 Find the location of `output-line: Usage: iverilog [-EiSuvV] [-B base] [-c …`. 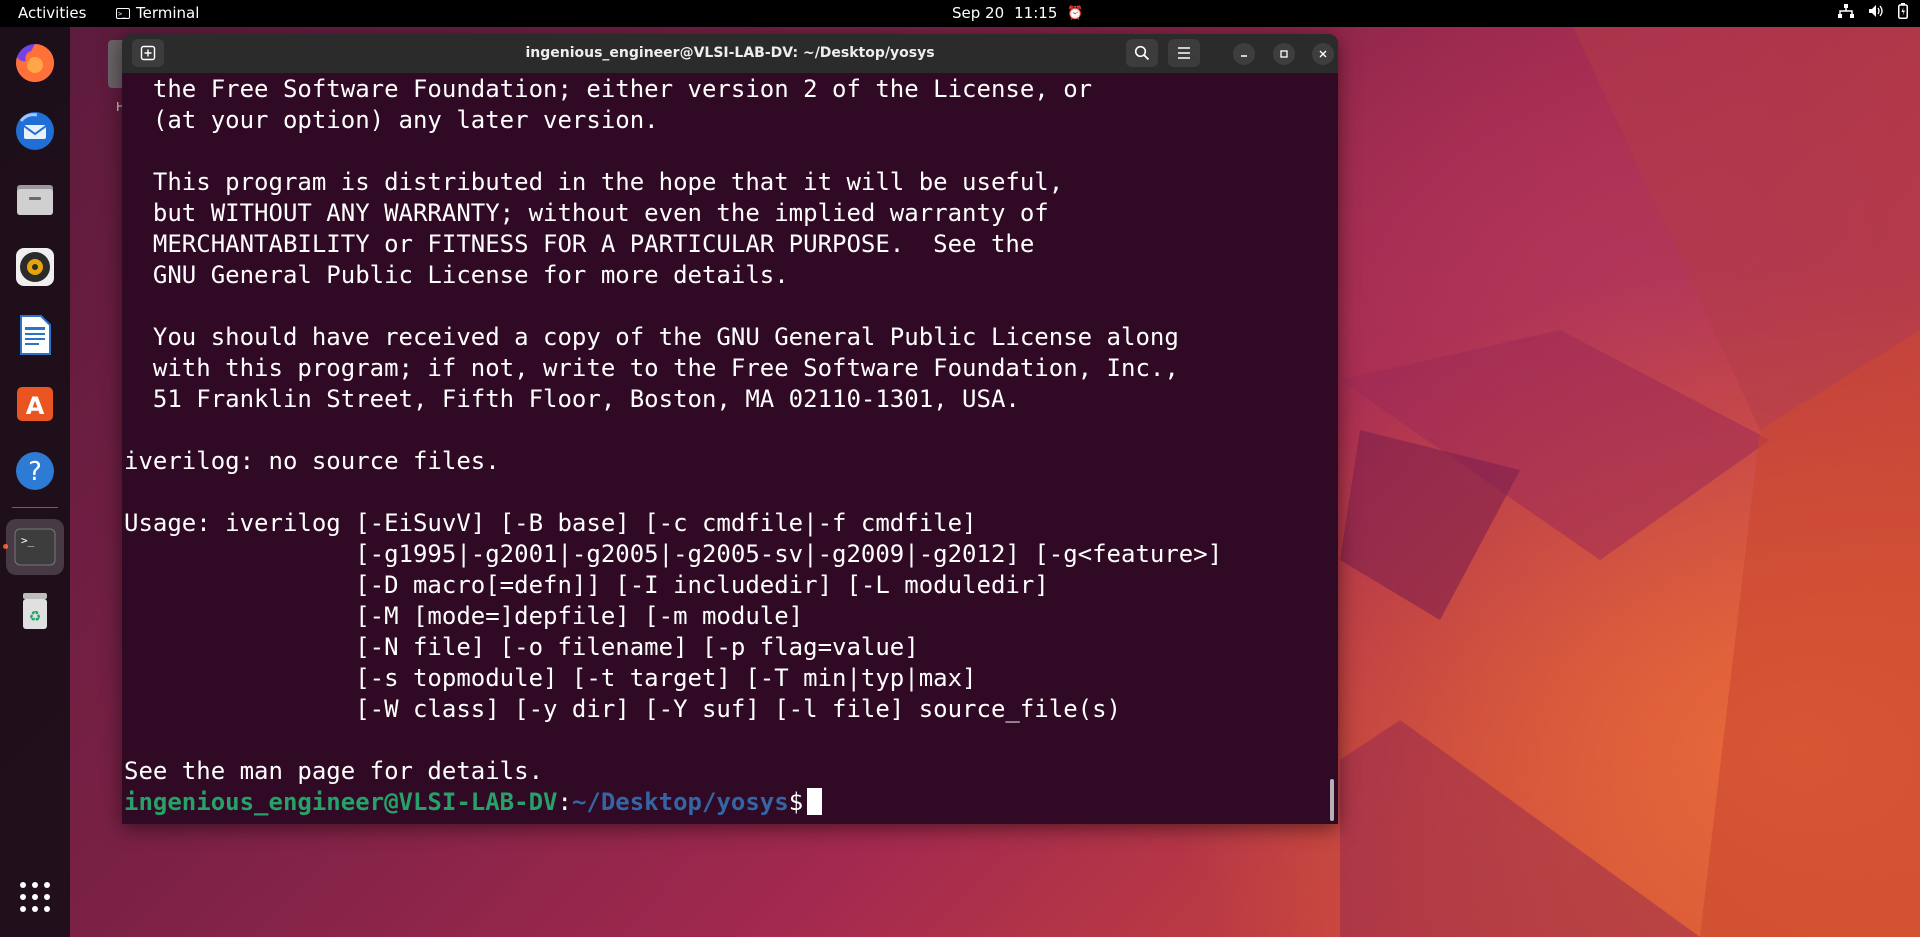

output-line: Usage: iverilog [-EiSuvV] [-B base] [-c … is located at coordinates (550, 523).